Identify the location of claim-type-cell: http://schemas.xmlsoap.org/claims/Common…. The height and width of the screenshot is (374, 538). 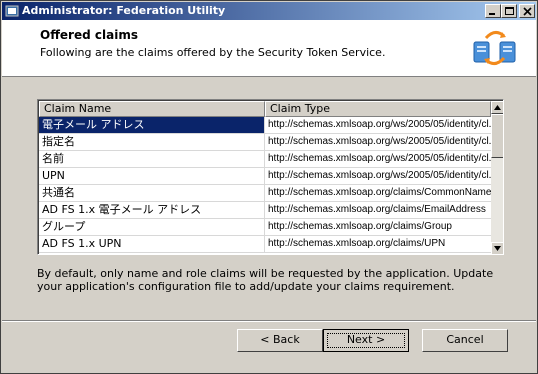
(379, 192).